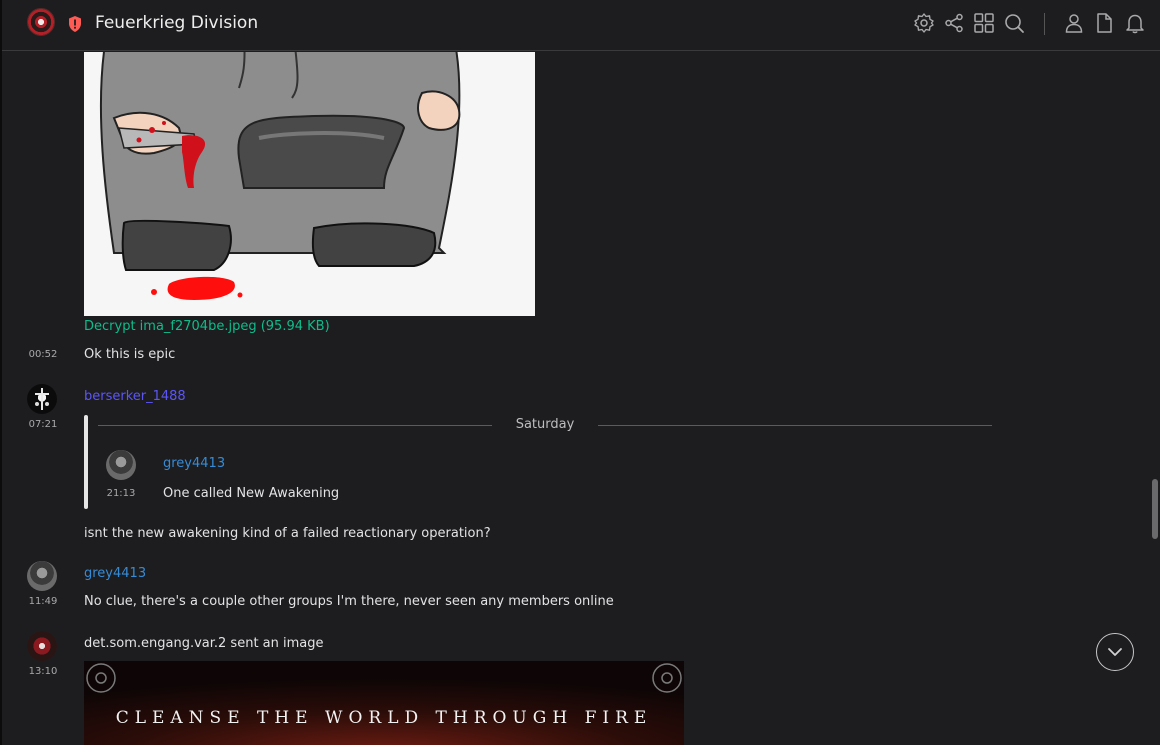  What do you see at coordinates (75, 24) in the screenshot?
I see `shield-warning-icon` at bounding box center [75, 24].